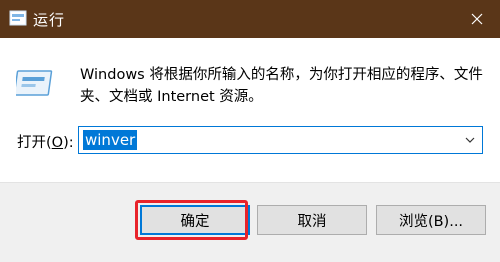 This screenshot has height=262, width=500. Describe the element at coordinates (68, 143) in the screenshot. I see `open-label-suffix: ):` at that location.